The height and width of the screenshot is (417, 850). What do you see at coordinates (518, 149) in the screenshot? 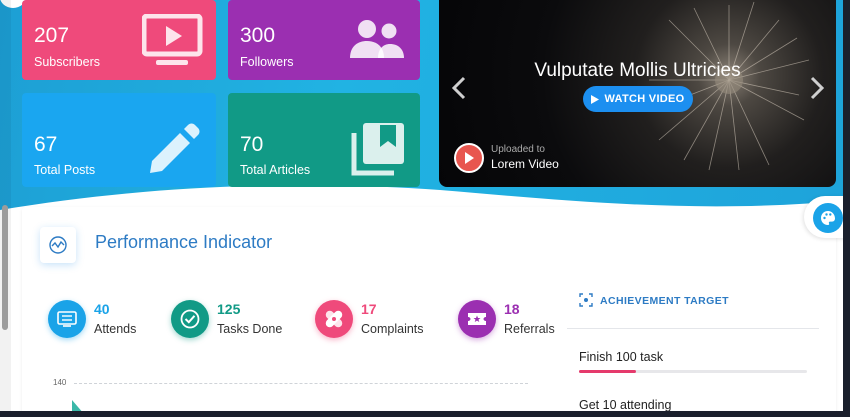
I see `uploaded-to-label: Uploaded to` at bounding box center [518, 149].